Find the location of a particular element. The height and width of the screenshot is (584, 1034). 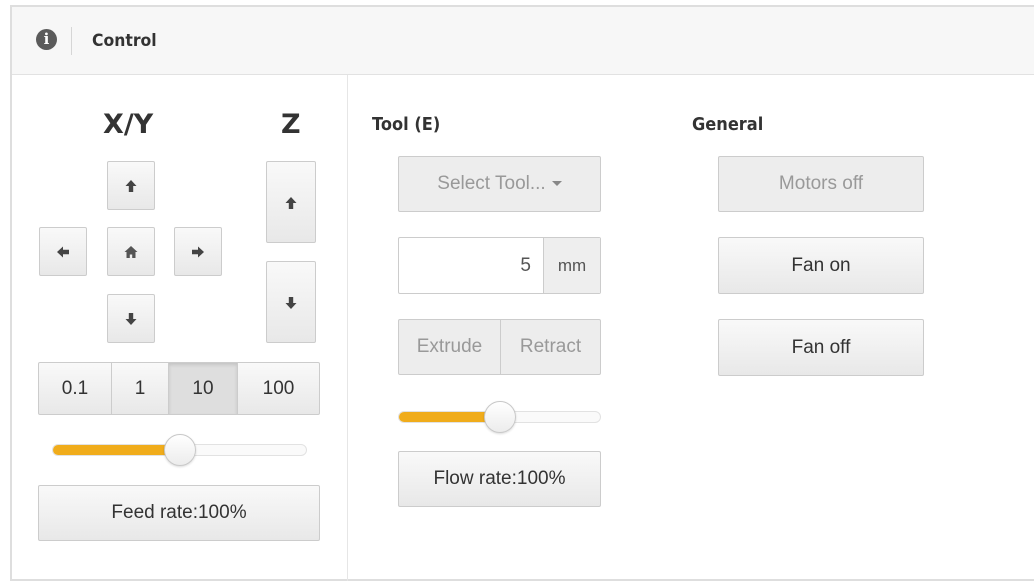

feed-rate-slider-fill is located at coordinates (117, 450).